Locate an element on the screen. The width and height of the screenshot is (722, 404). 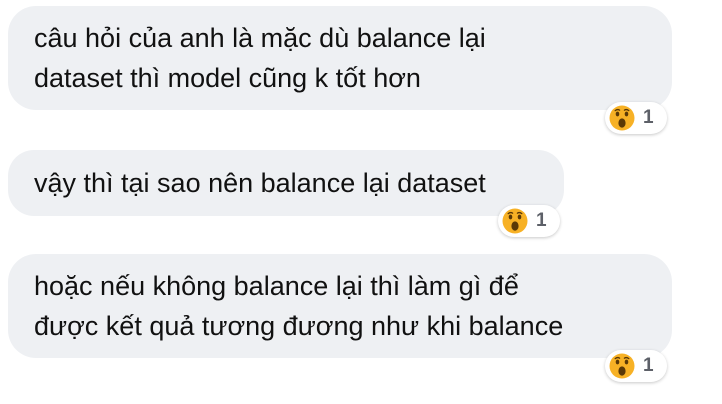
message-text-line: dataset thì model cũng k tốt hơn is located at coordinates (227, 78).